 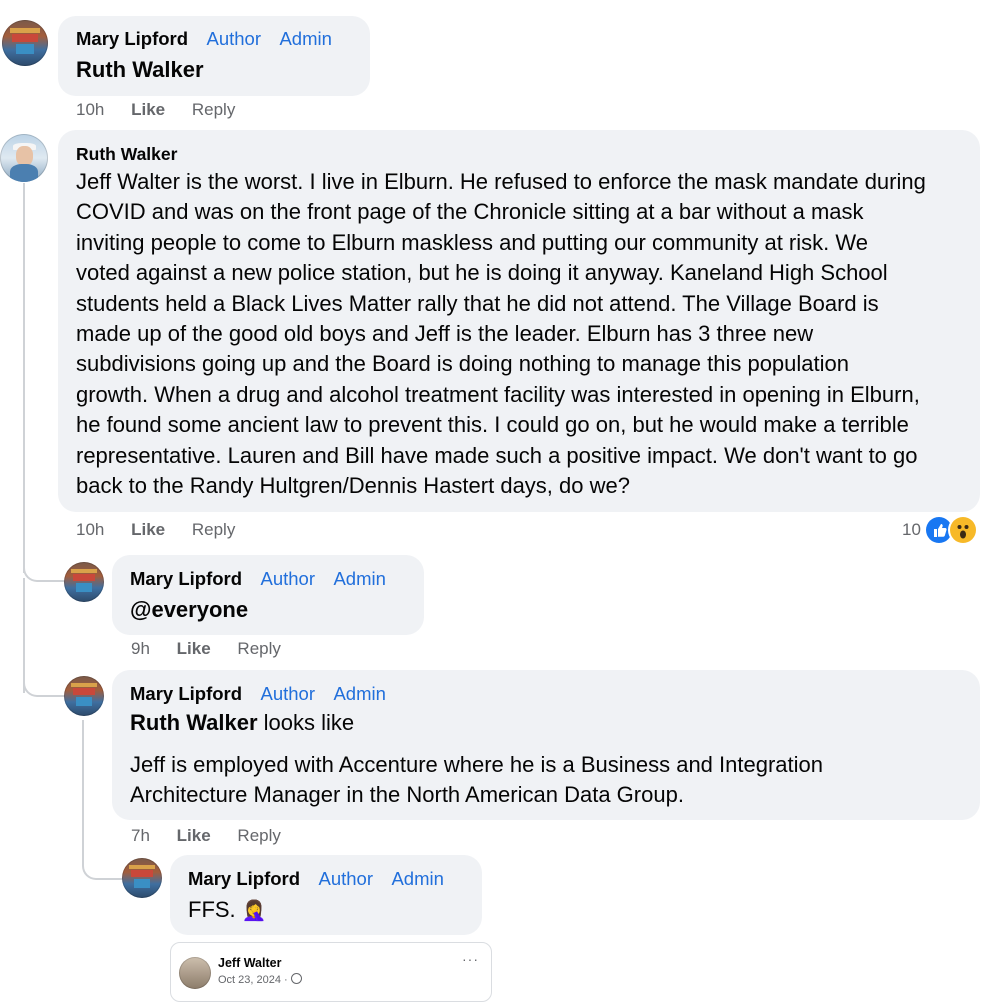 What do you see at coordinates (253, 980) in the screenshot?
I see `shared-post-date: Oct 23, 2024 ·` at bounding box center [253, 980].